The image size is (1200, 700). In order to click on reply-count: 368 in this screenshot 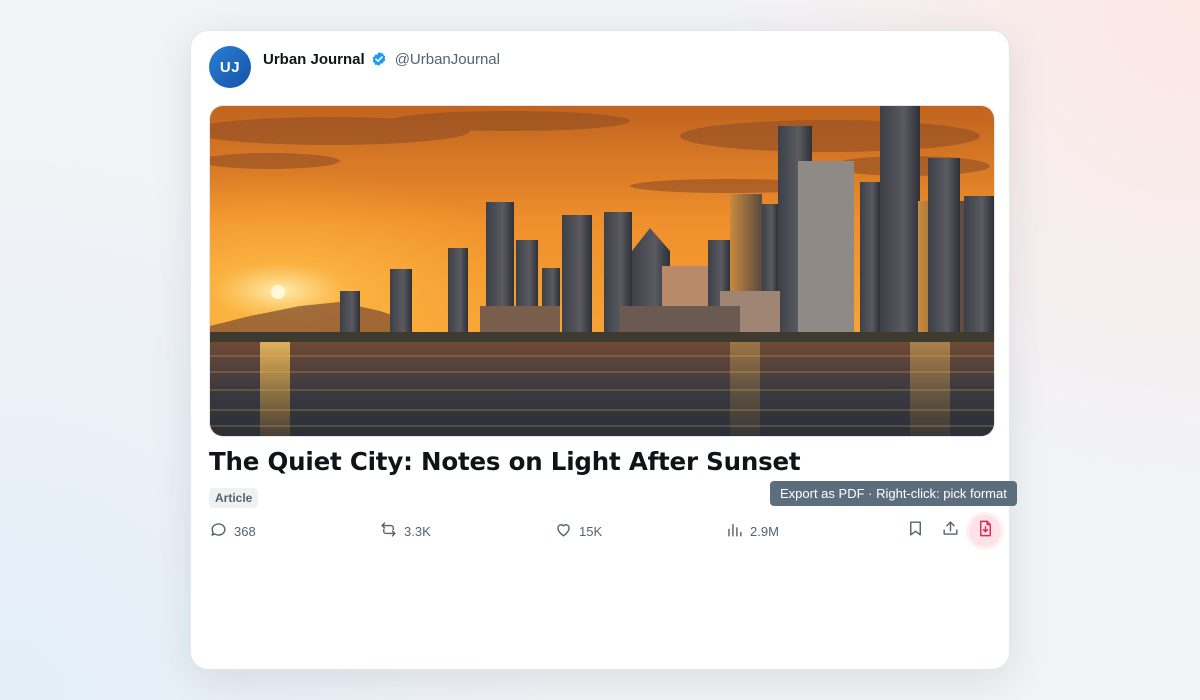, I will do `click(245, 531)`.